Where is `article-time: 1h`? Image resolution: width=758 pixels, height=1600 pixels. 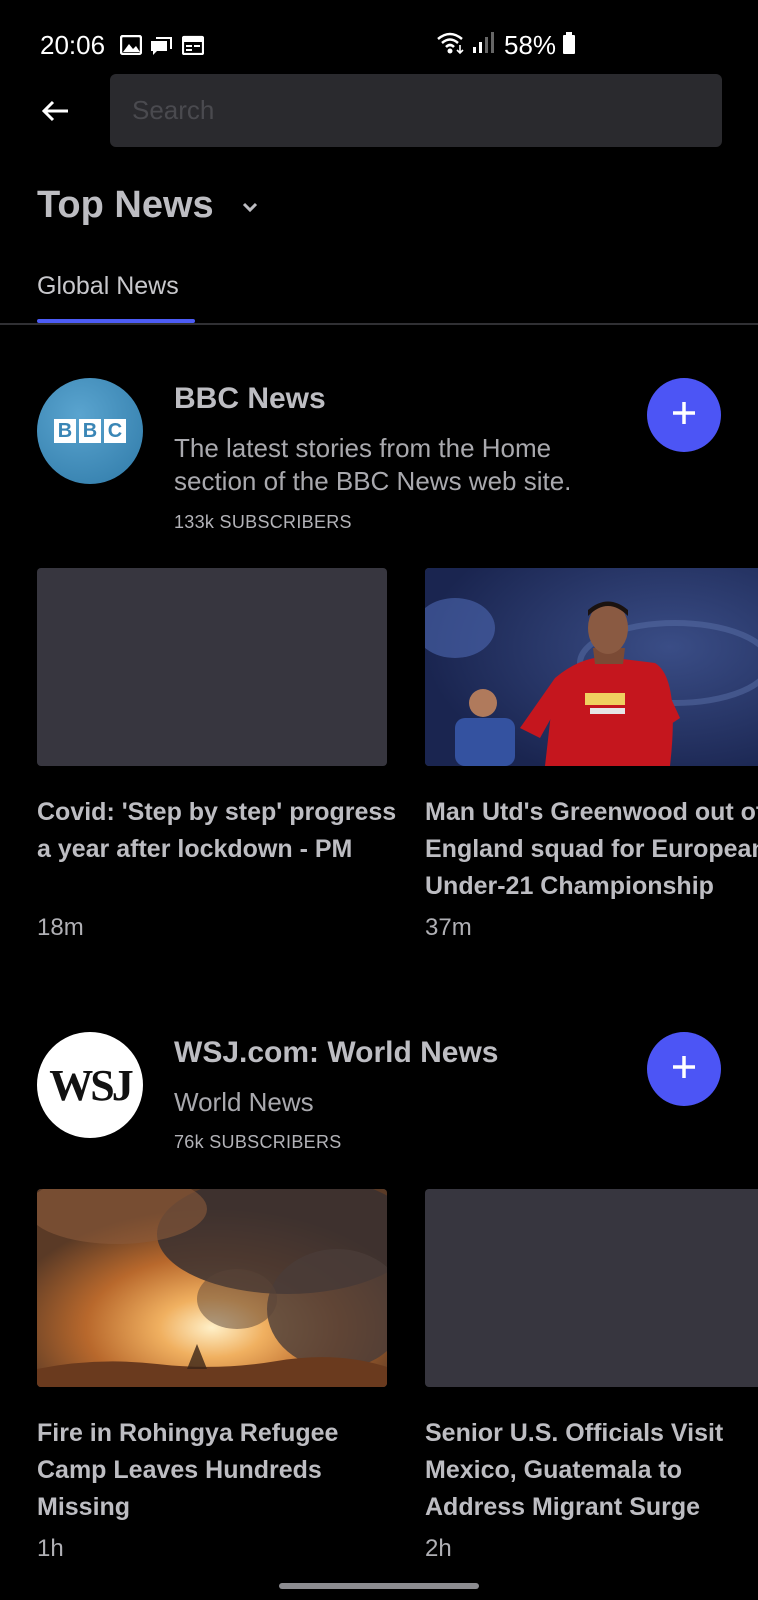 article-time: 1h is located at coordinates (50, 1548).